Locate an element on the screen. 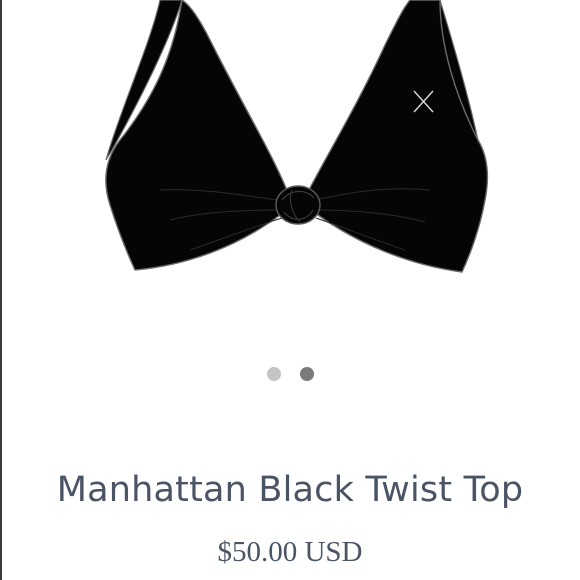 The image size is (580, 580). carousel-dots is located at coordinates (290, 375).